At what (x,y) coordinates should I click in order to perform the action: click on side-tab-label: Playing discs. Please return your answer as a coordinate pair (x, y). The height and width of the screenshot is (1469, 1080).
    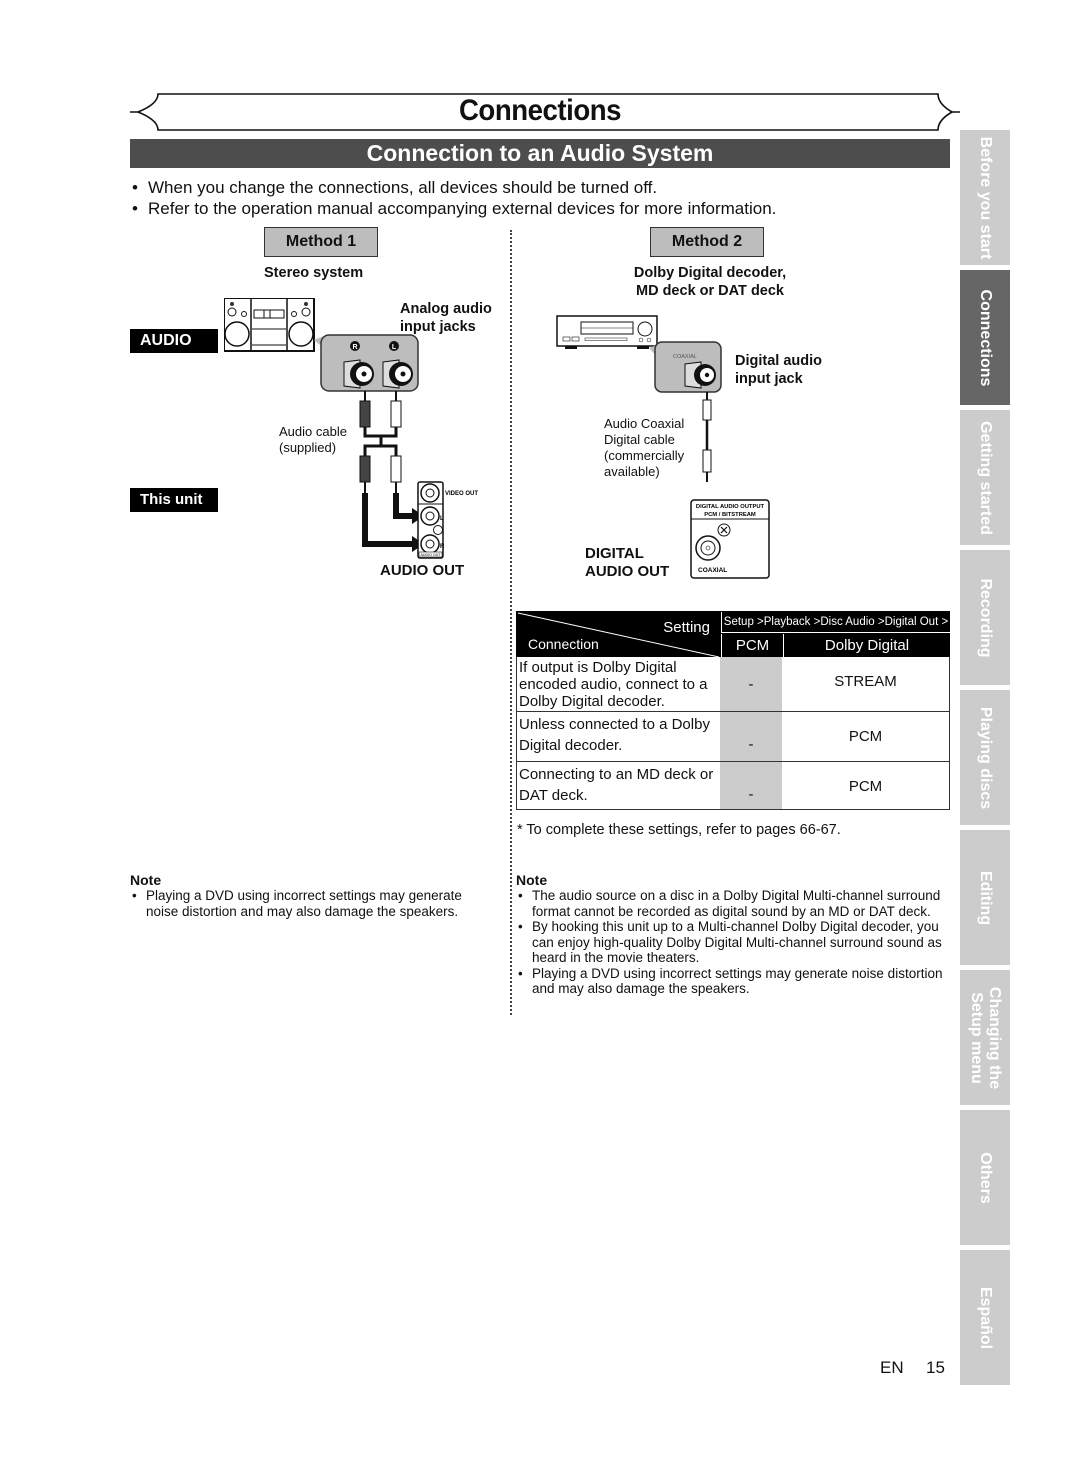
    Looking at the image, I should click on (985, 757).